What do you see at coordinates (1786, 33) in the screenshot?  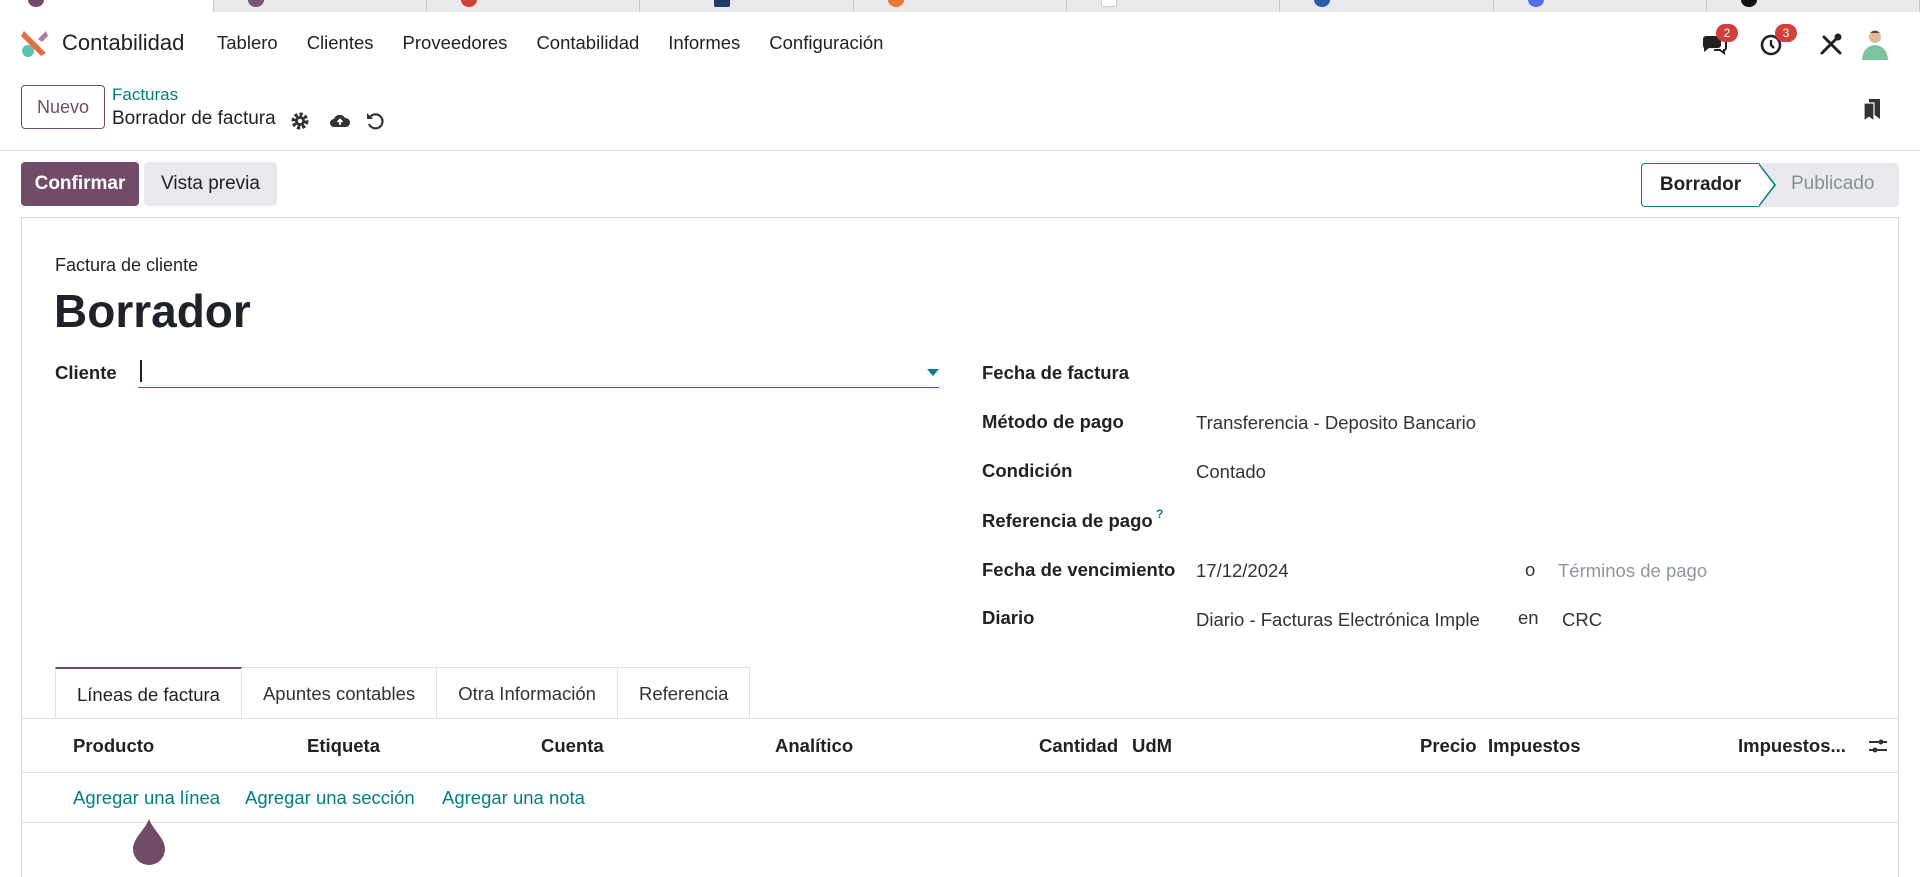 I see `activities-count-badge: 3` at bounding box center [1786, 33].